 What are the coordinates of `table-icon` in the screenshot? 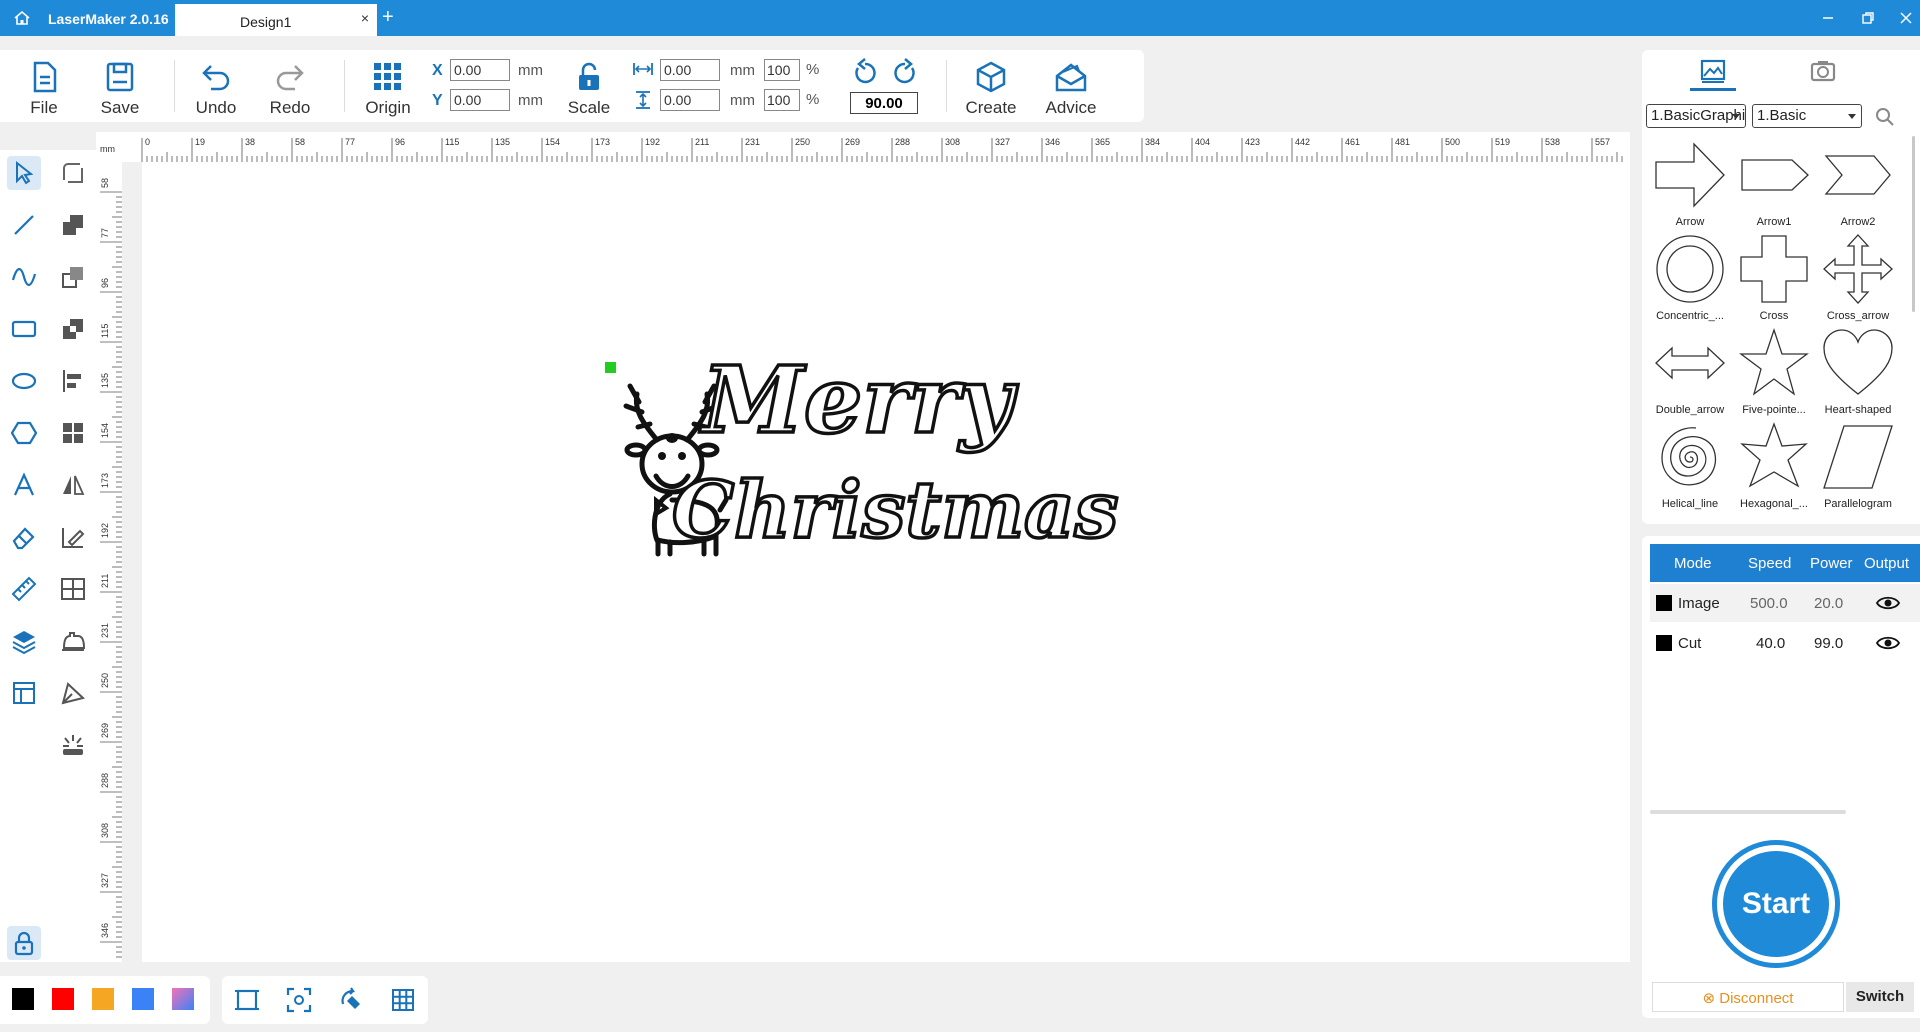 It's located at (24, 693).